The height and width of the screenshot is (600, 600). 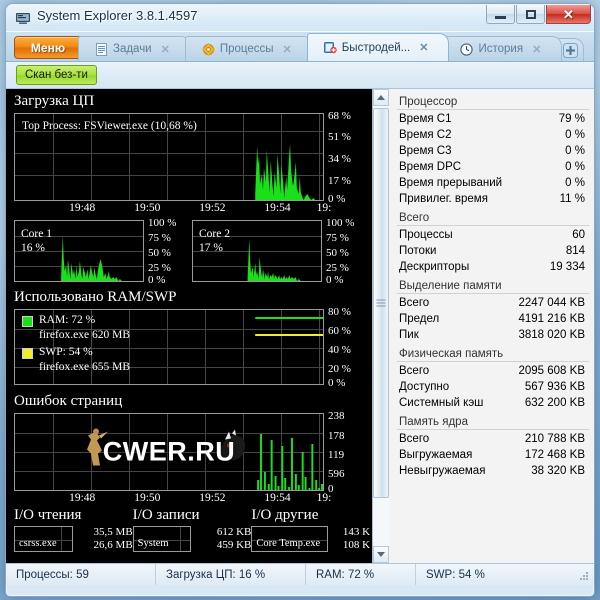 What do you see at coordinates (172, 209) in the screenshot?
I see `cpu-x-axis: 19:48 19:50 19:52 19:54 19:` at bounding box center [172, 209].